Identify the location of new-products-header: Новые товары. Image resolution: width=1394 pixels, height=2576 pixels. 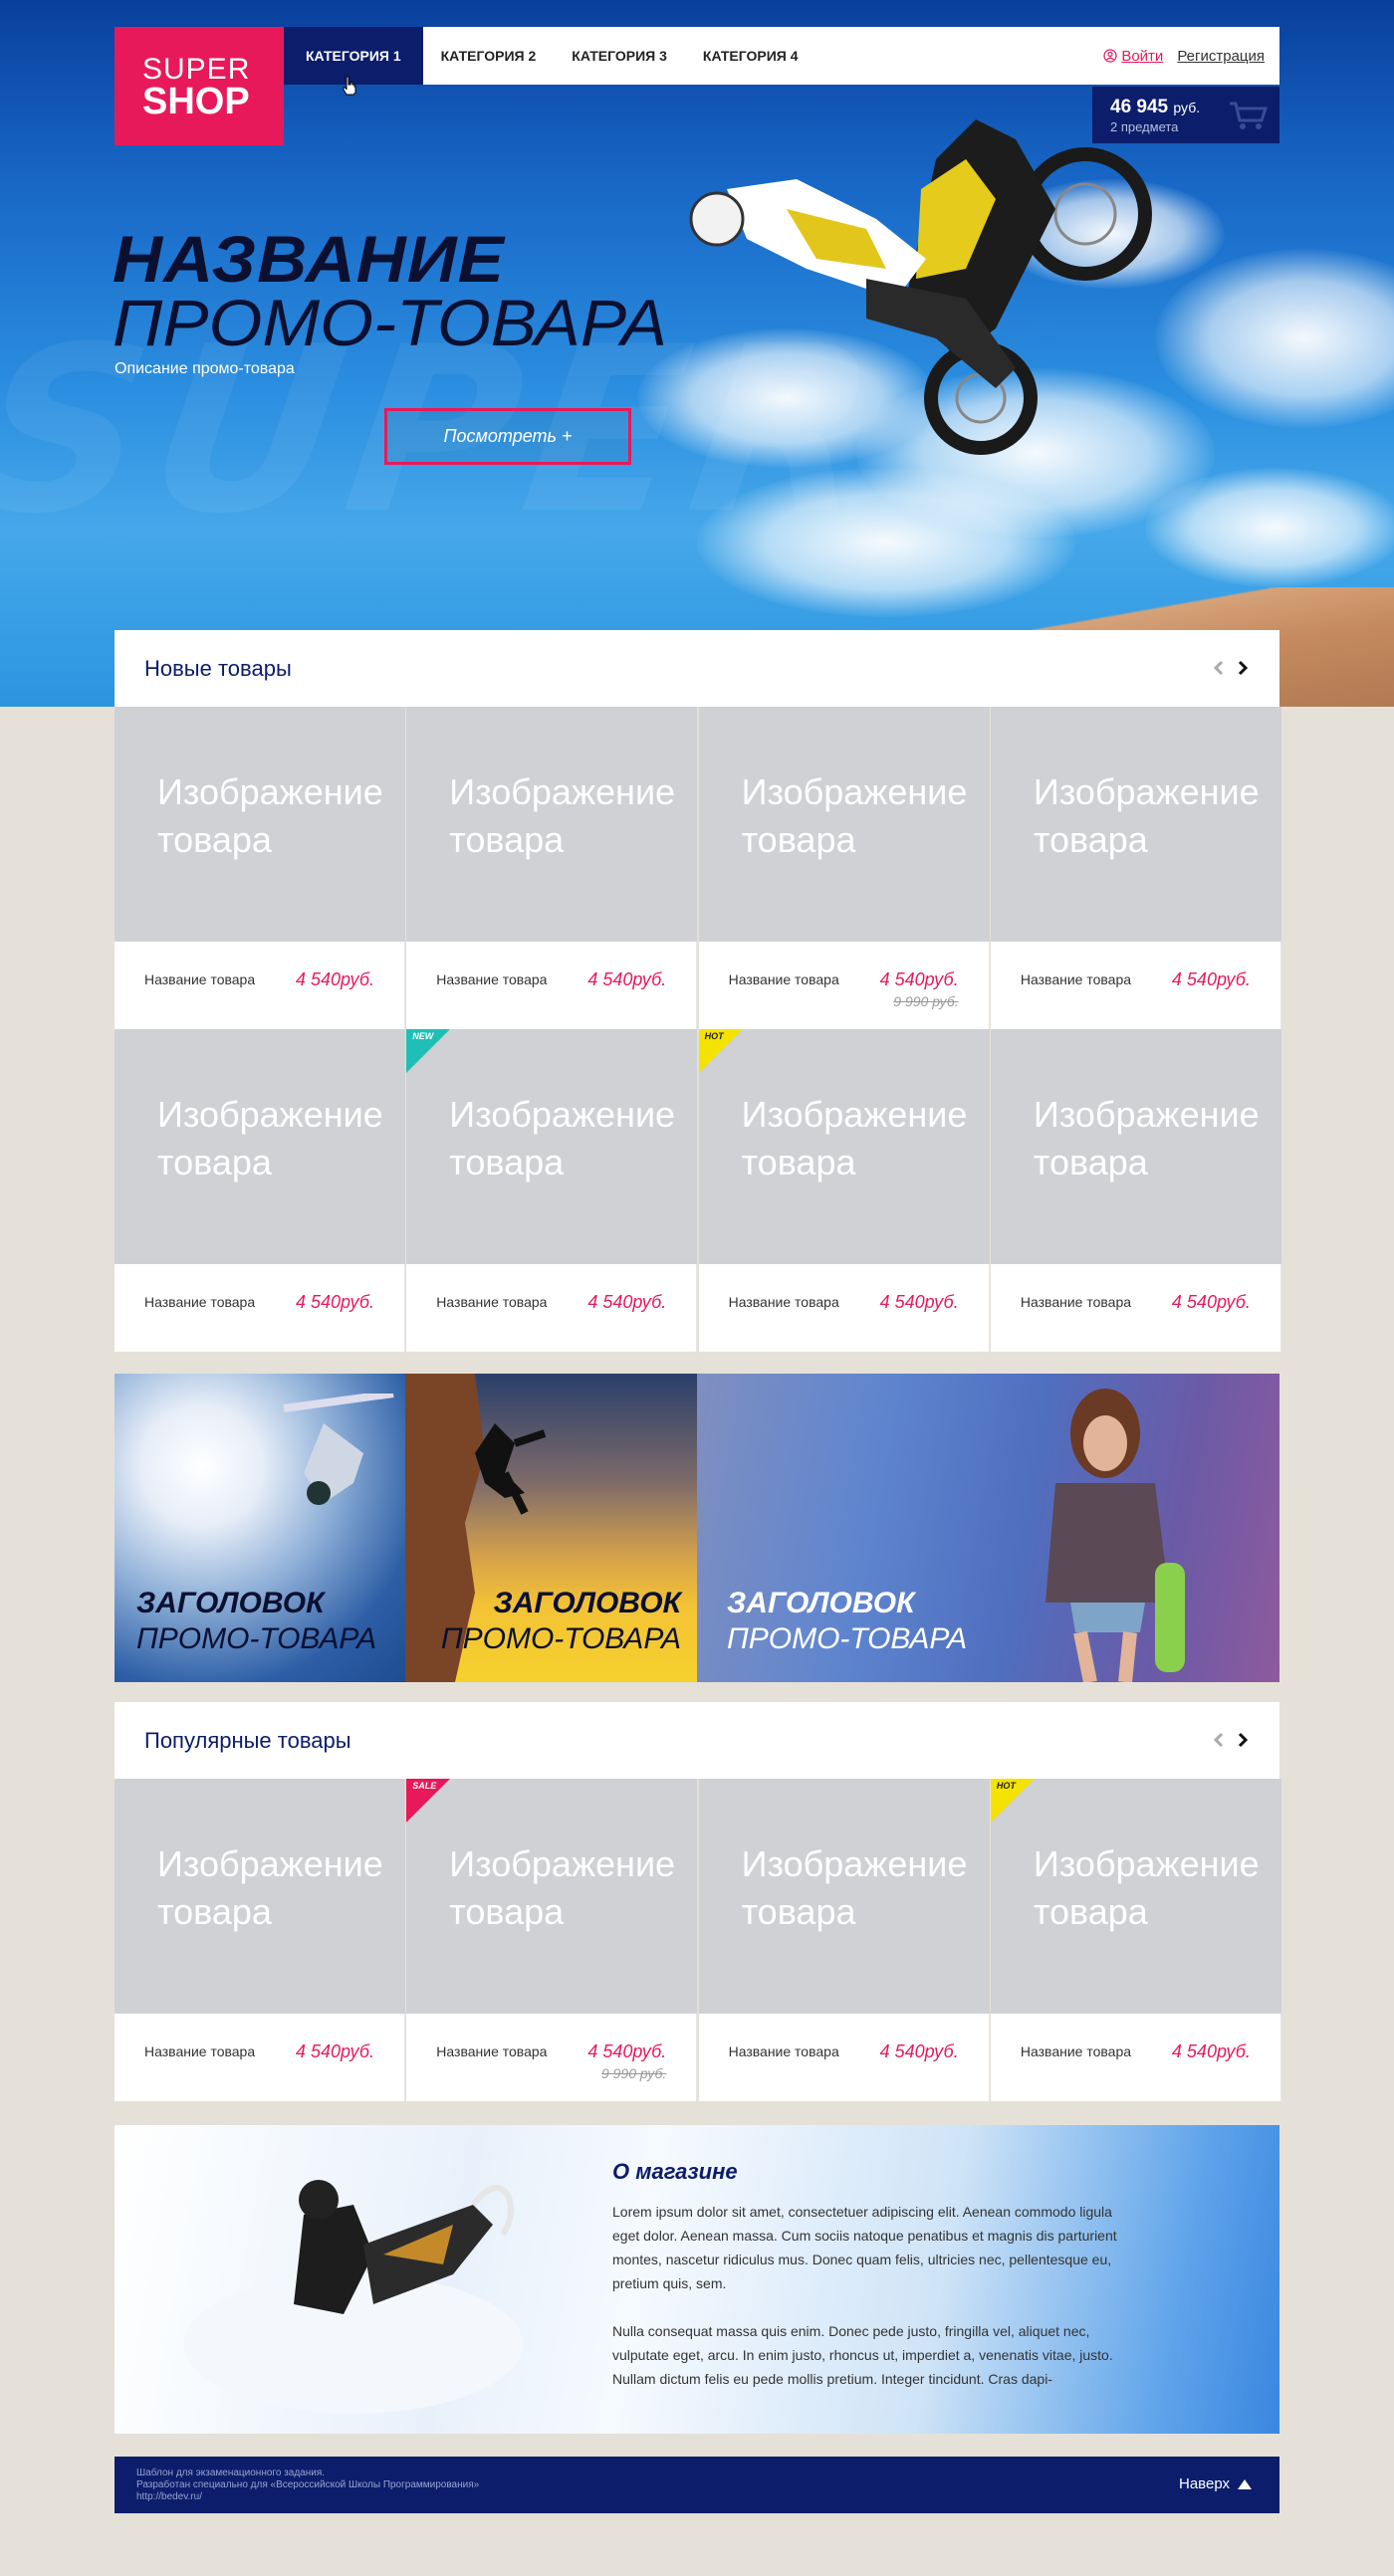
(697, 668).